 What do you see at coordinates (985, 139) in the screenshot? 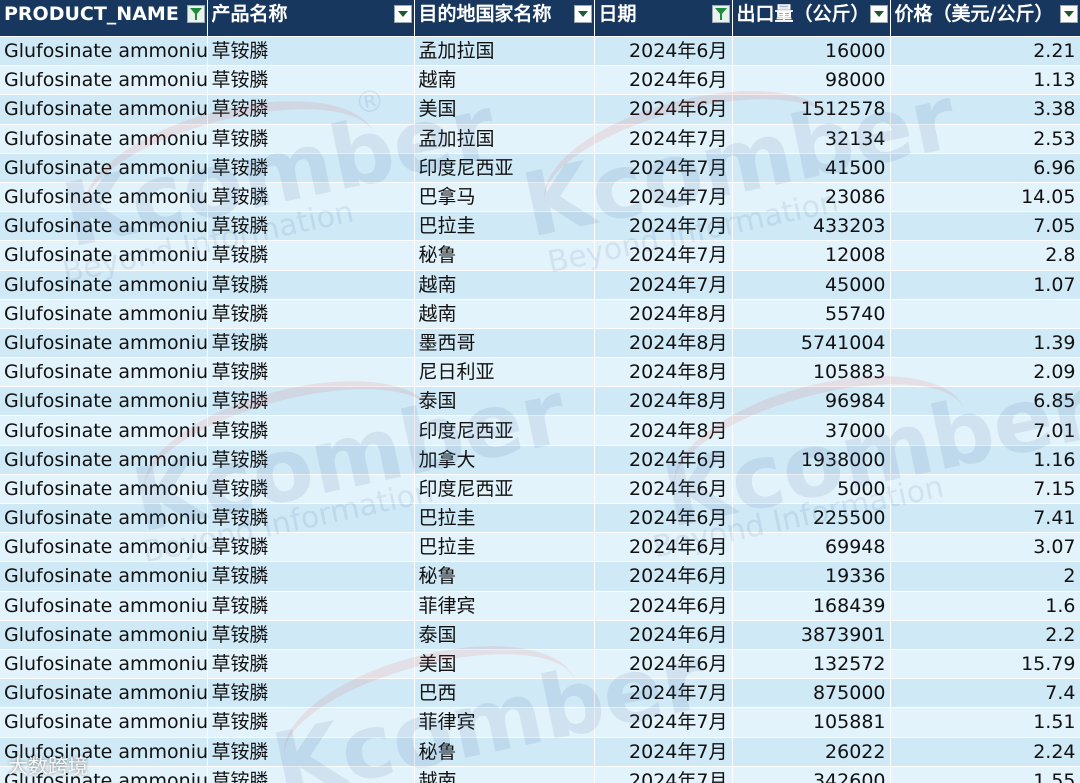
I see `cell-price: 2.53` at bounding box center [985, 139].